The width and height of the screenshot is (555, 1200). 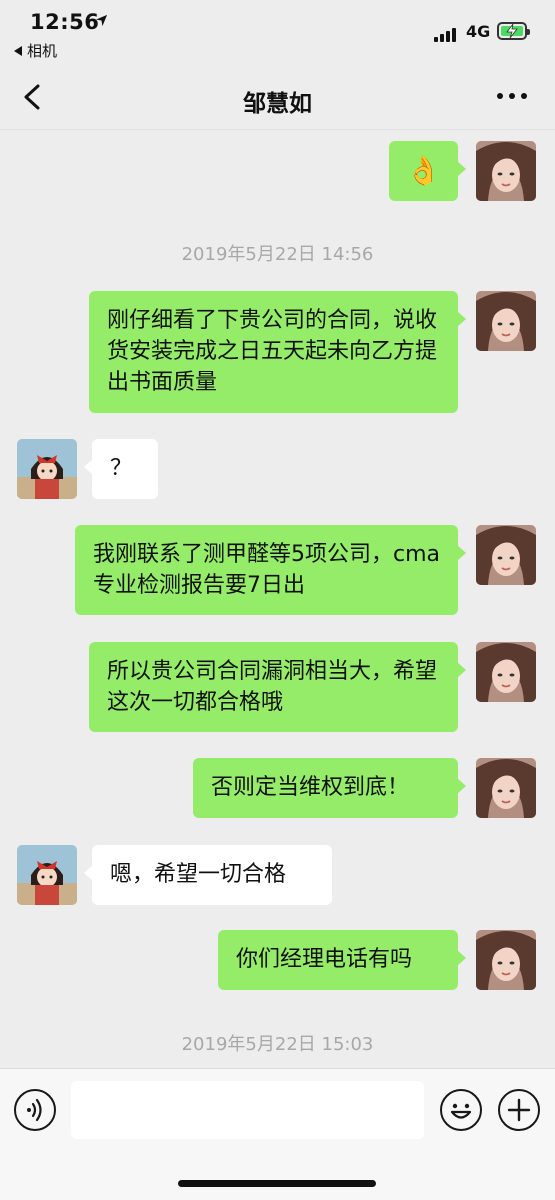 What do you see at coordinates (423, 170) in the screenshot?
I see `ok-hand-emoji: 👌` at bounding box center [423, 170].